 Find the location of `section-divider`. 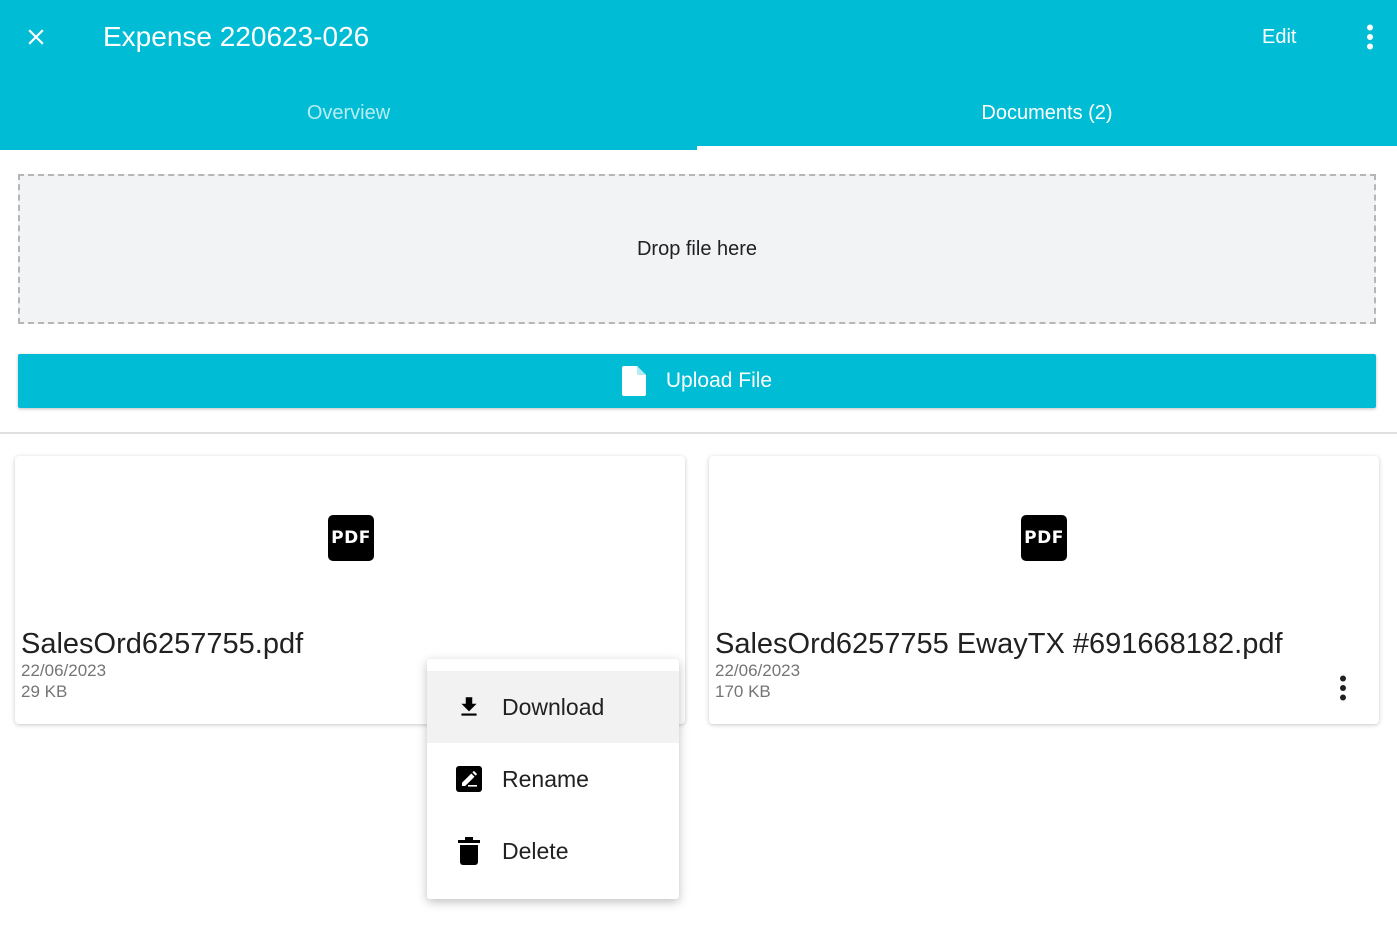

section-divider is located at coordinates (698, 433).